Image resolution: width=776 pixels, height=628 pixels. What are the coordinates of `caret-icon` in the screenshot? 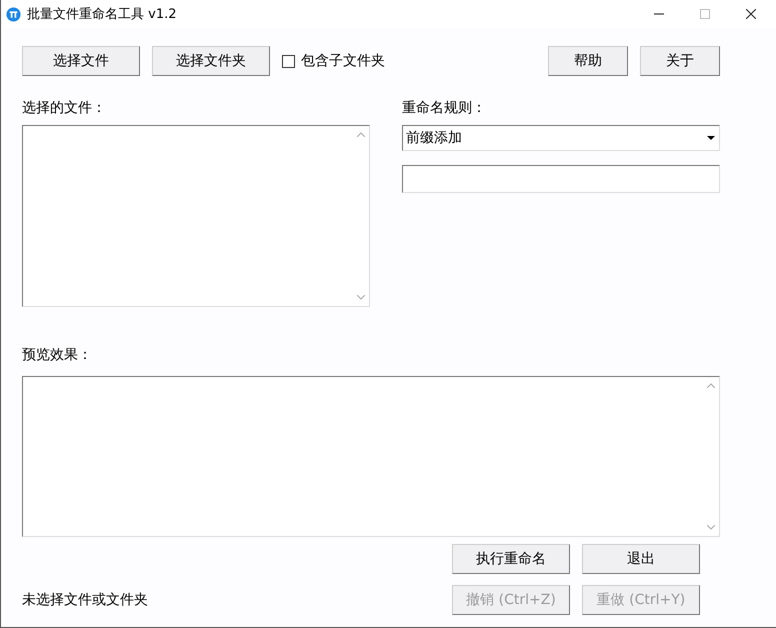 It's located at (711, 138).